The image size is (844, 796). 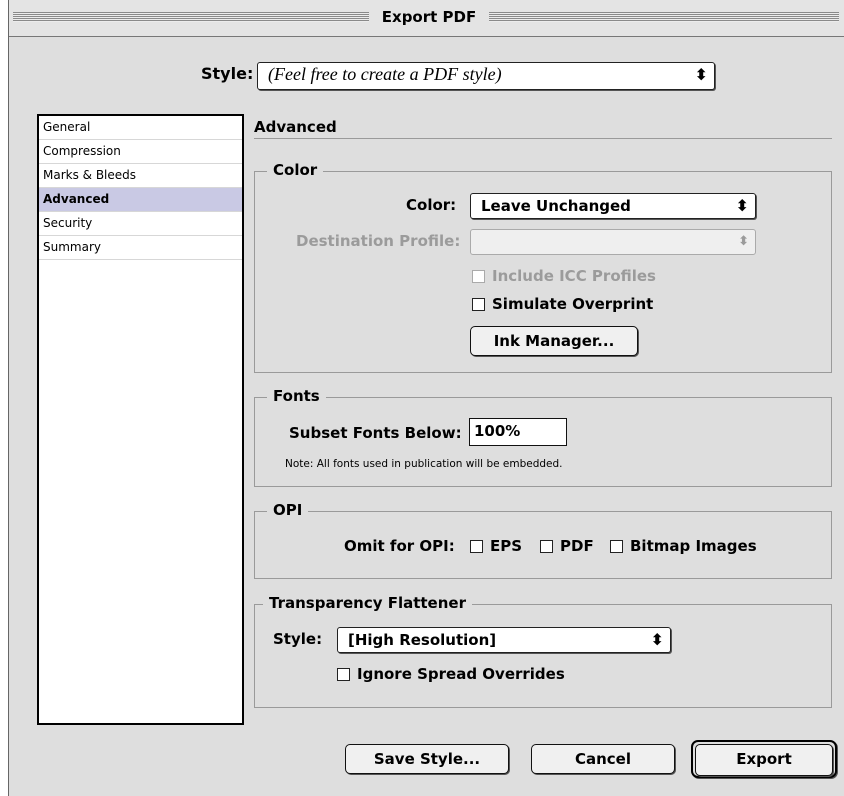 What do you see at coordinates (385, 74) in the screenshot?
I see `pdf-style-value: (Feel free to create a PDF style)` at bounding box center [385, 74].